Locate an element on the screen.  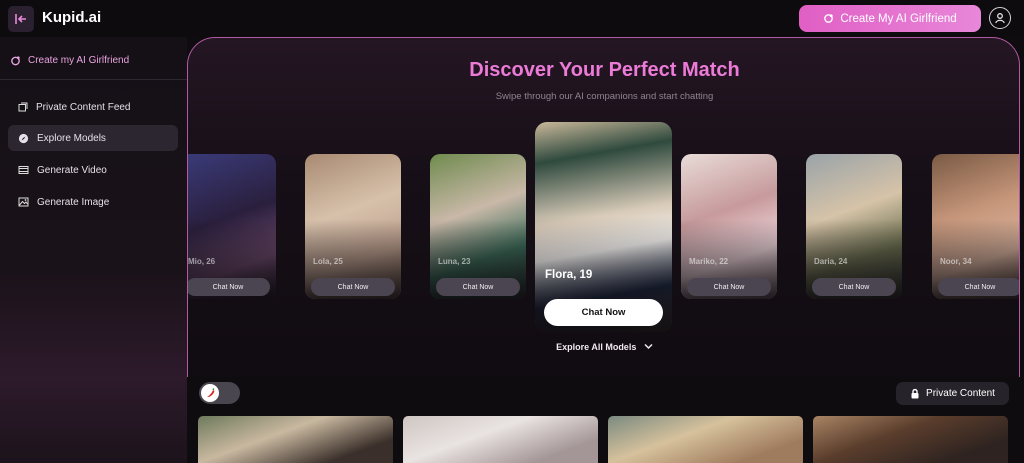
model-name: Lola, 25 is located at coordinates (328, 261).